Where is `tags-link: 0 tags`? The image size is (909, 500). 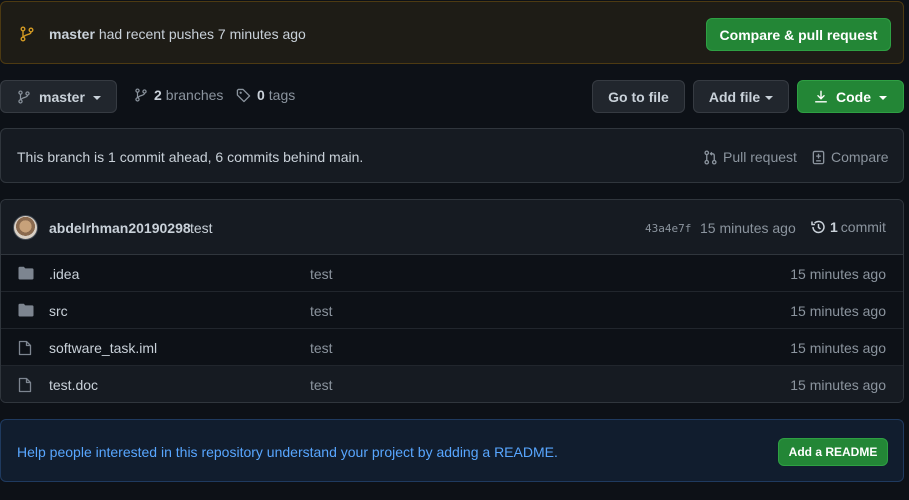
tags-link: 0 tags is located at coordinates (265, 95).